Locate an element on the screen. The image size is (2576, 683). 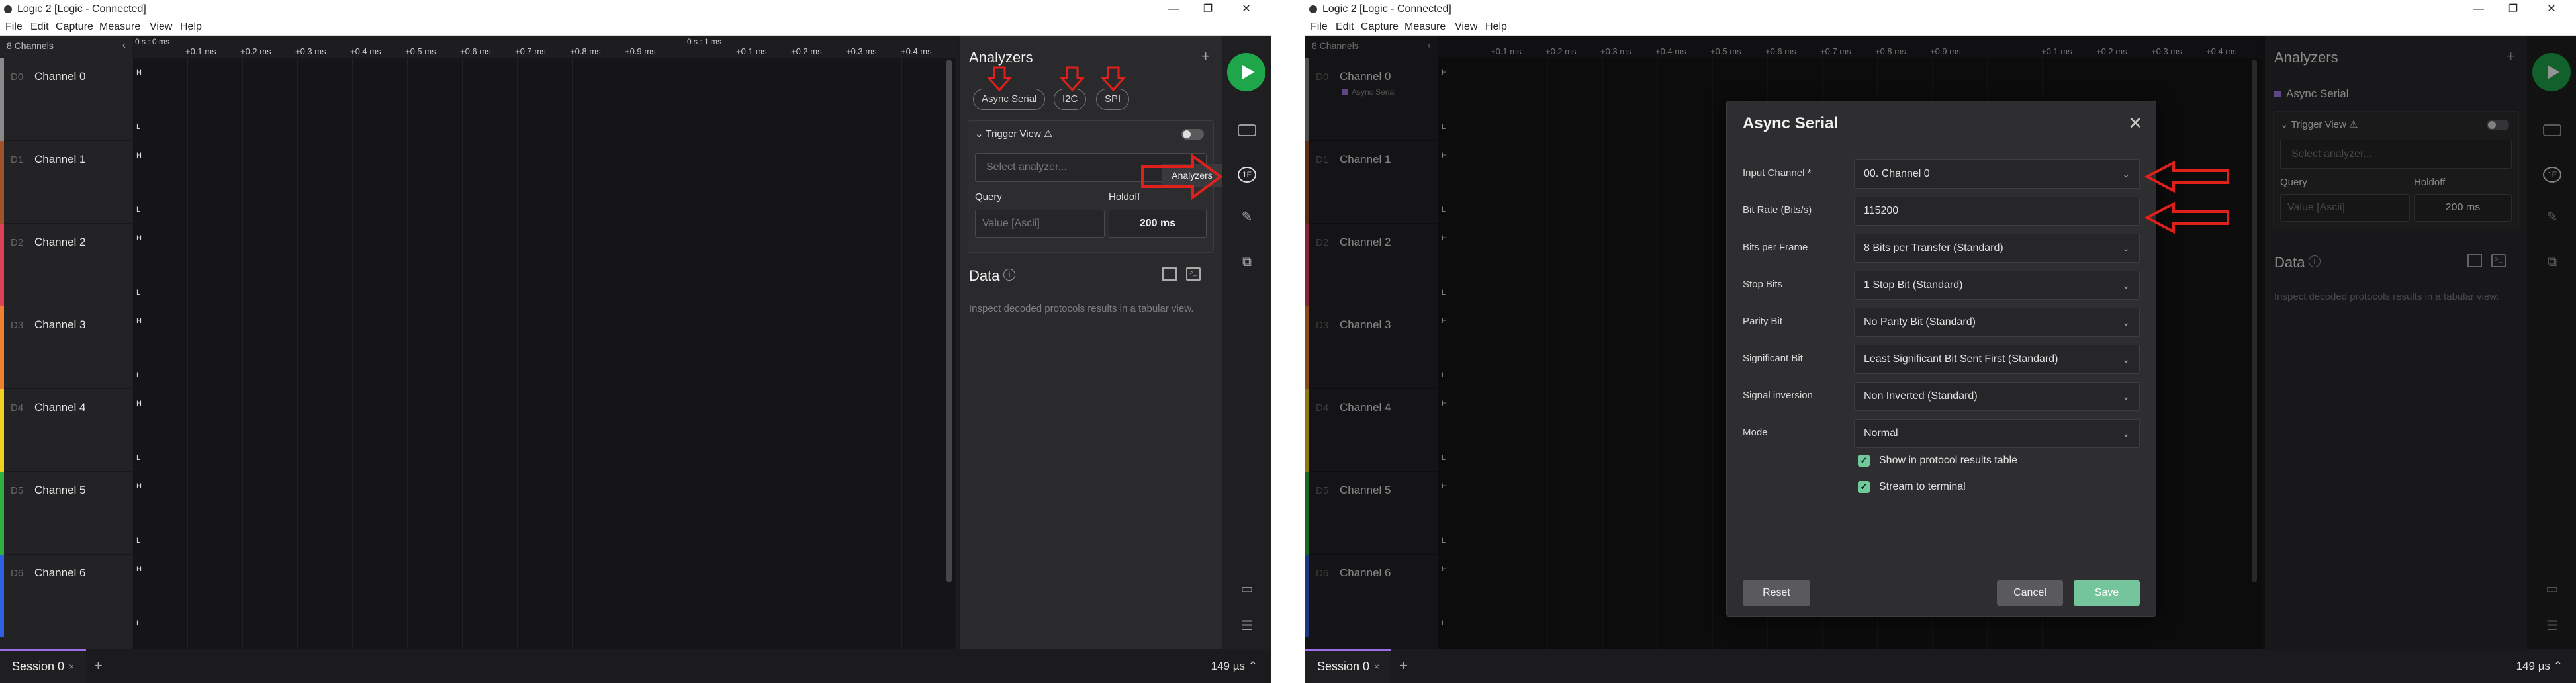
tick-label: +0.9 ms is located at coordinates (640, 51).